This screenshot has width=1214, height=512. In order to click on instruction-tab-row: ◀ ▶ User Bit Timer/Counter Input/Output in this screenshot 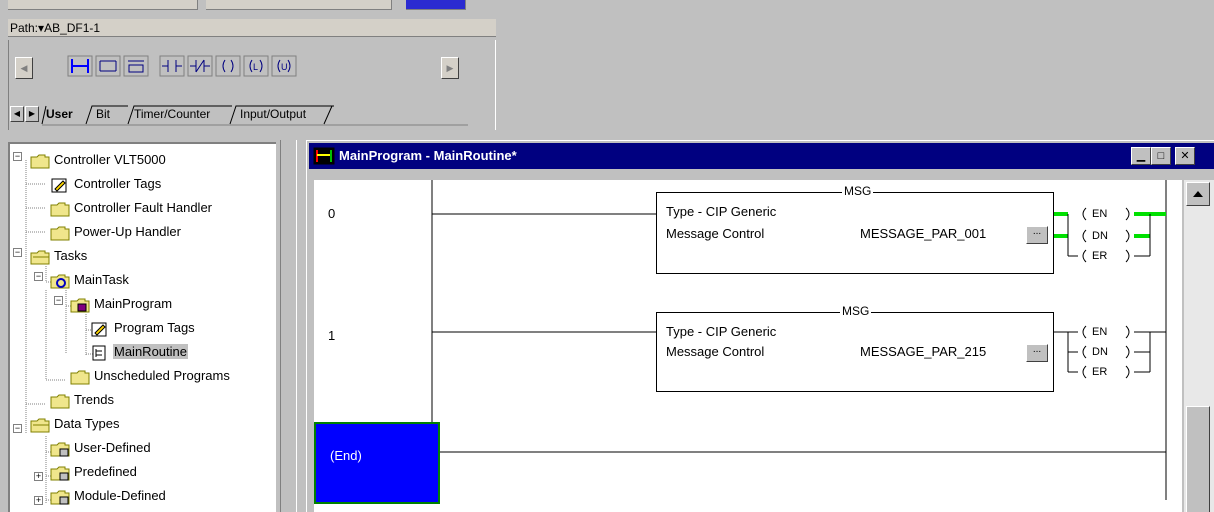, I will do `click(238, 115)`.